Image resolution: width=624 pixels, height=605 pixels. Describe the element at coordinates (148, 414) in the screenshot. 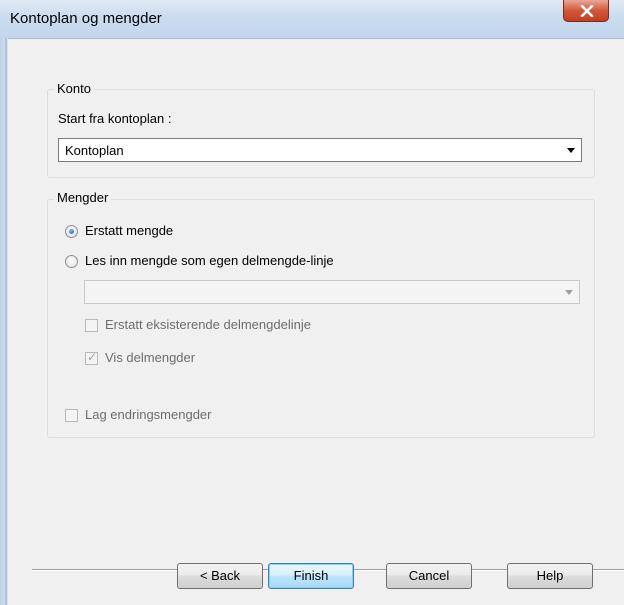

I see `lag-endringsmengder-label: Lag endringsmengder` at that location.